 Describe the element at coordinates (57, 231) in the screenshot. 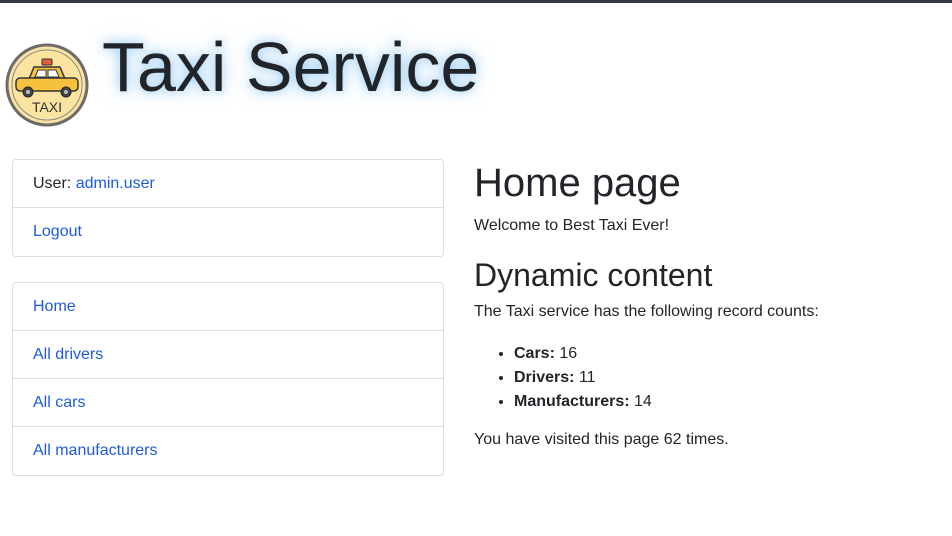

I see `logout-link: Logout` at that location.